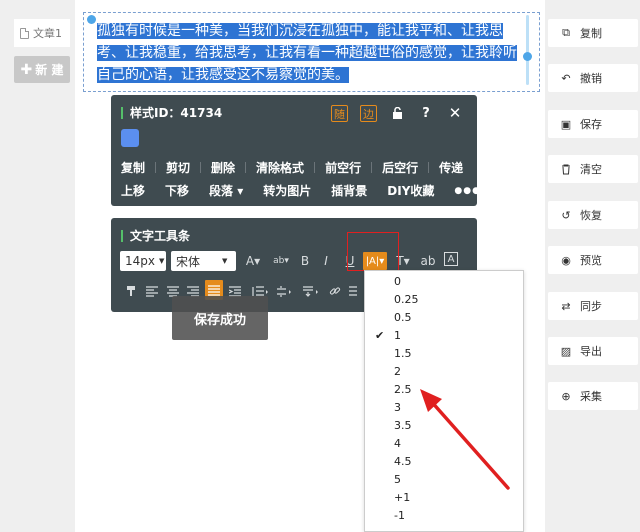  What do you see at coordinates (223, 167) in the screenshot?
I see `delete-action: 删除` at bounding box center [223, 167].